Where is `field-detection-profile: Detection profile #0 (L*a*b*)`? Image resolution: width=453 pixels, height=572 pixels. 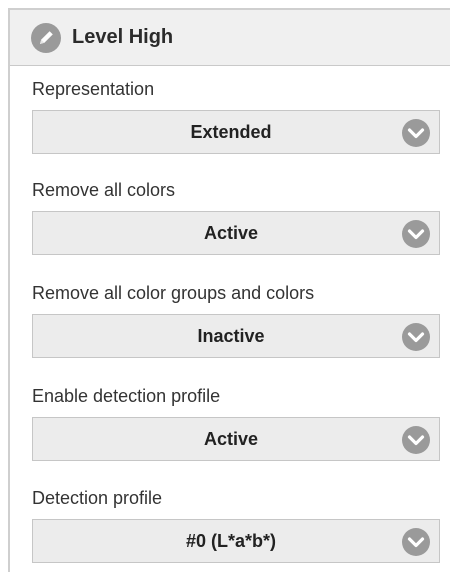 field-detection-profile: Detection profile #0 (L*a*b*) is located at coordinates (236, 524).